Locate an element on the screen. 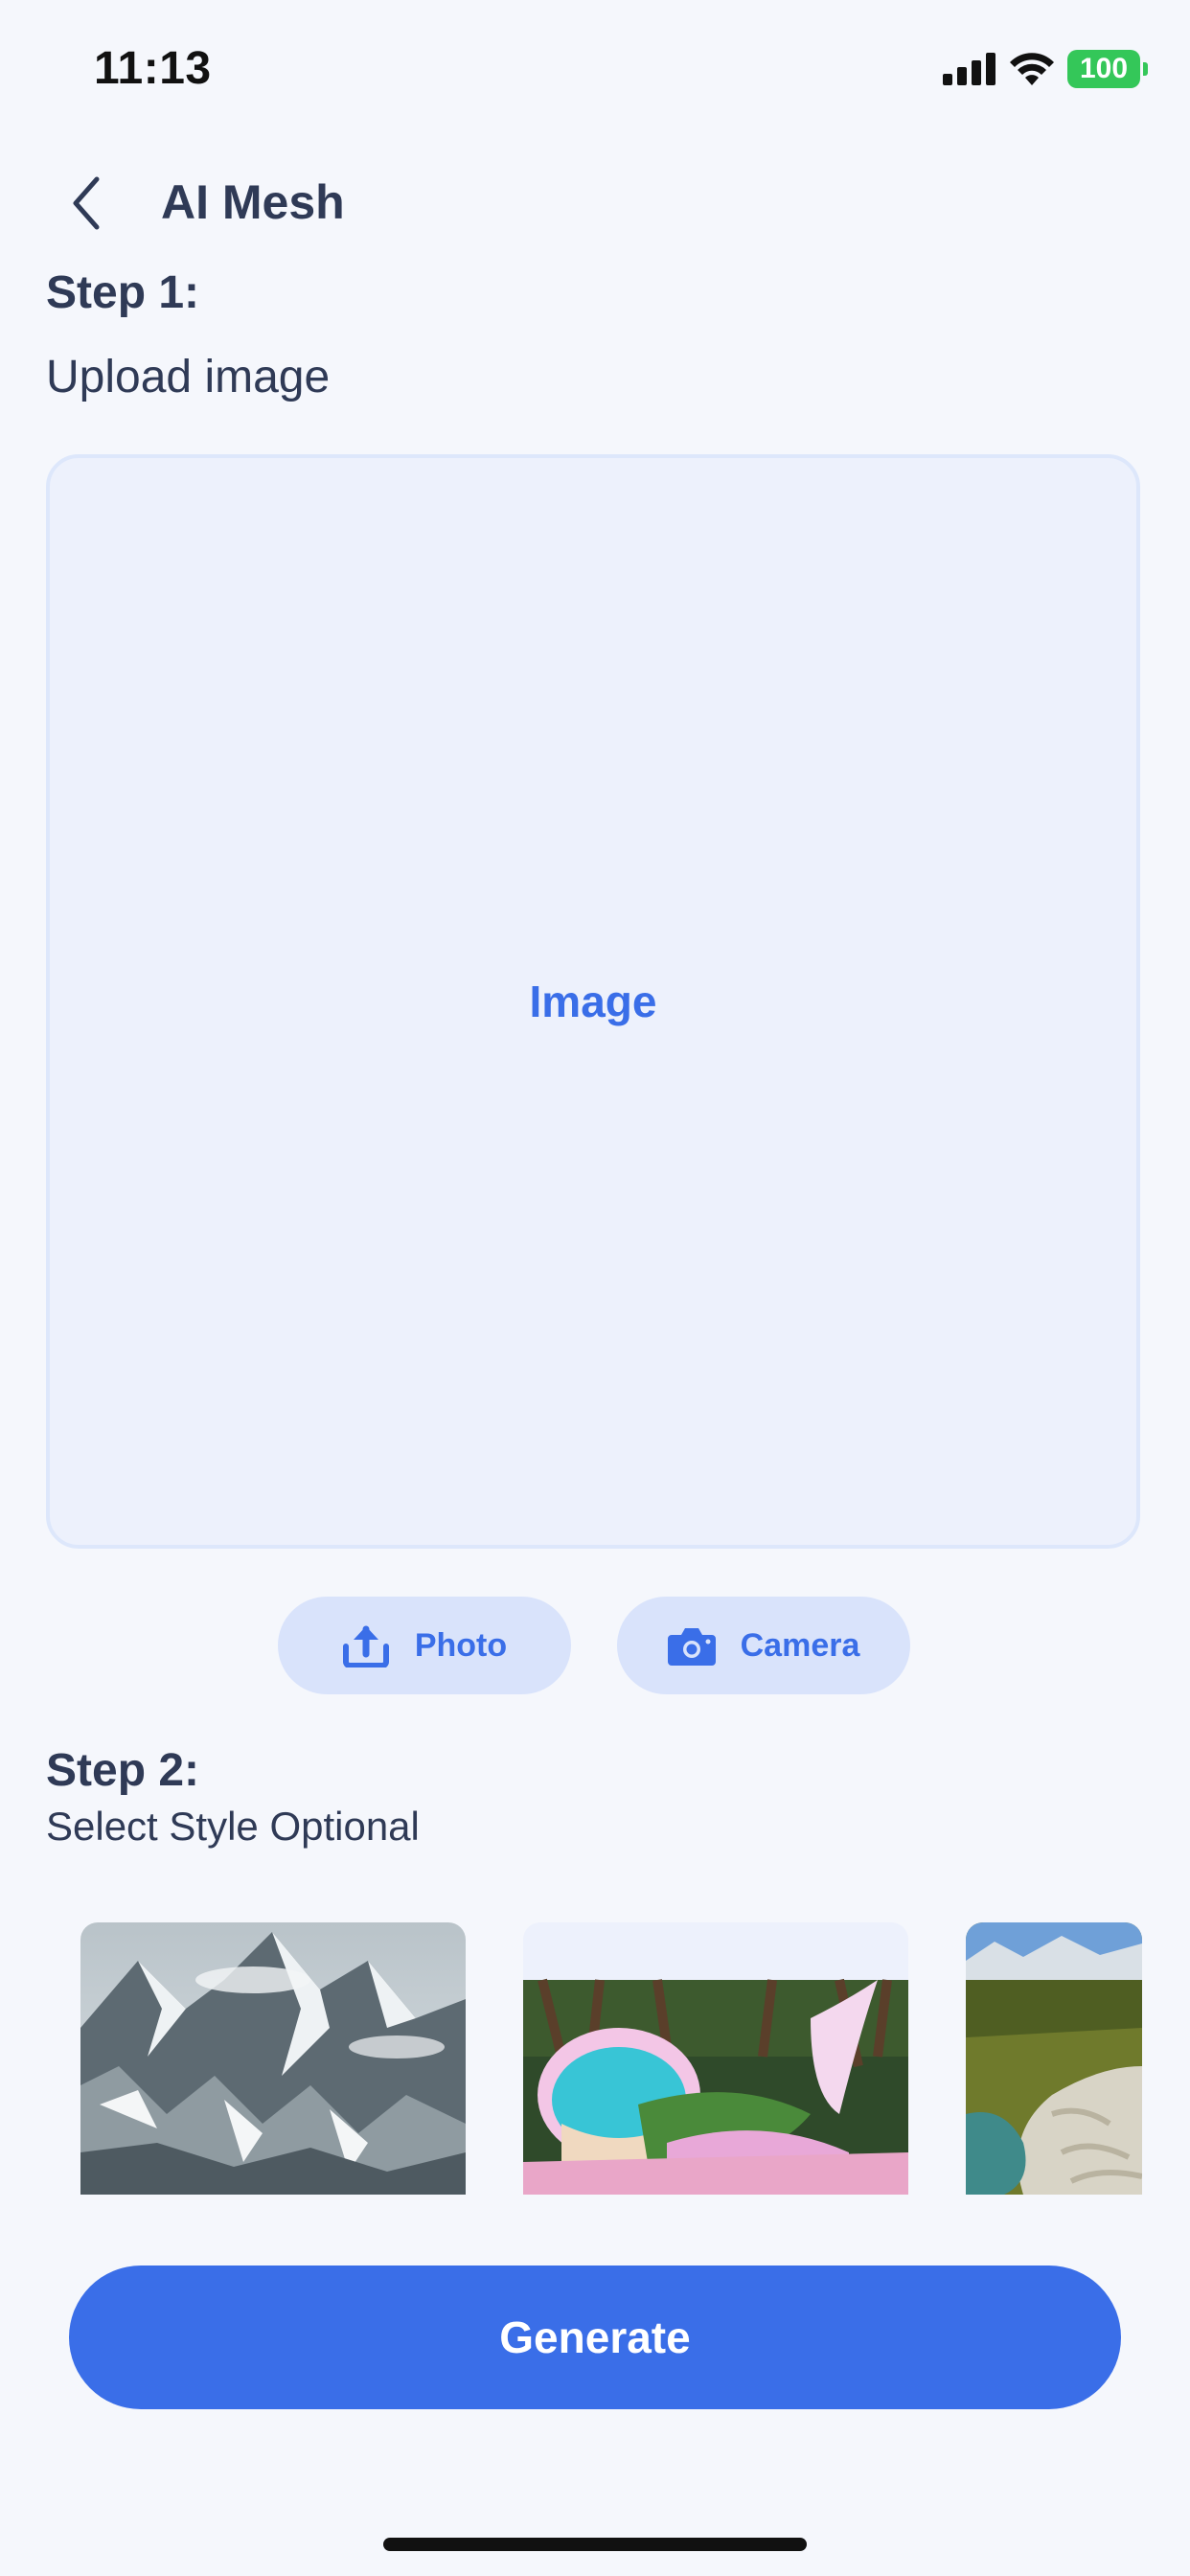 The height and width of the screenshot is (2576, 1190). tropical-mermaid-tail-image is located at coordinates (716, 2058).